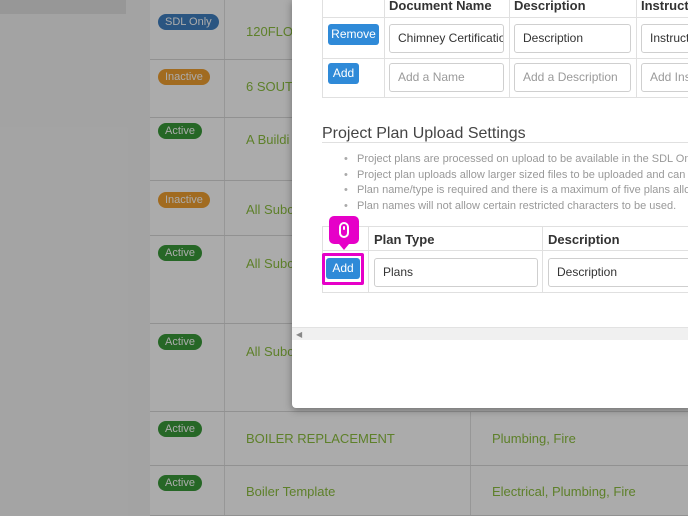 The image size is (688, 516). I want to click on plan-type-field: Plans, so click(456, 272).